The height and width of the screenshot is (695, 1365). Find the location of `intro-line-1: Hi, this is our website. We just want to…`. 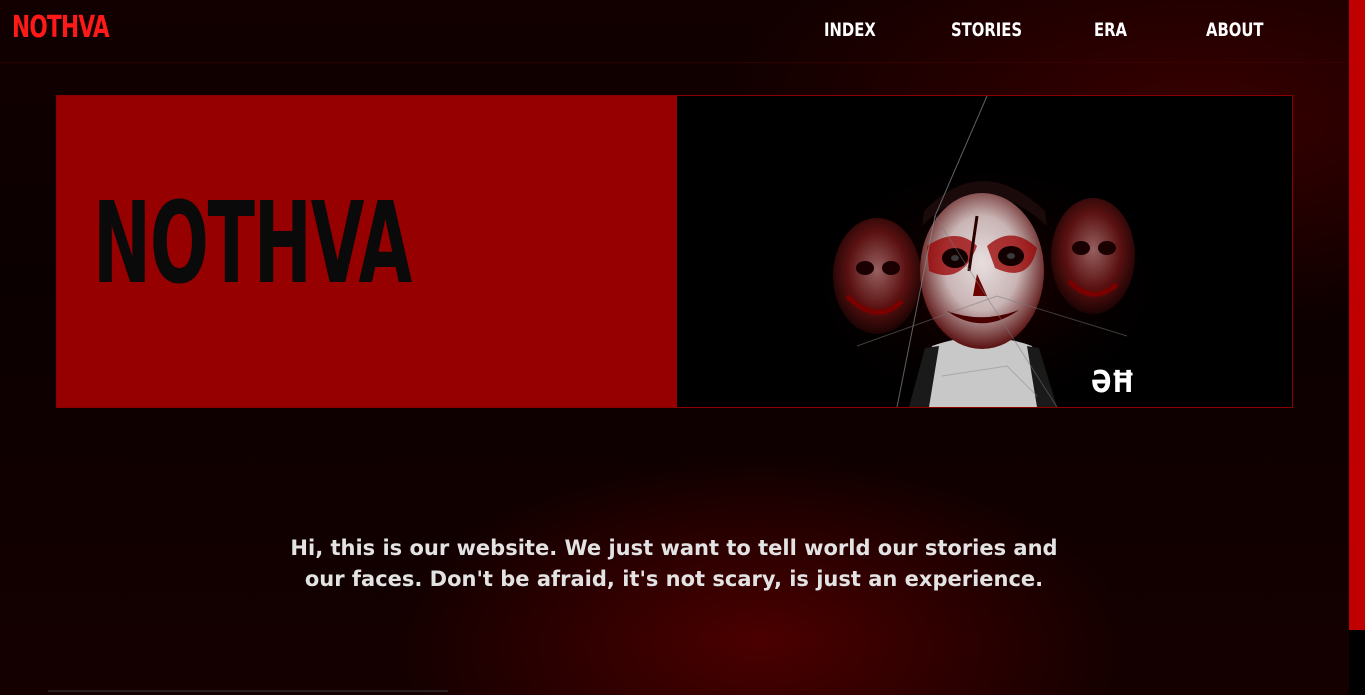

intro-line-1: Hi, this is our website. We just want to… is located at coordinates (674, 548).